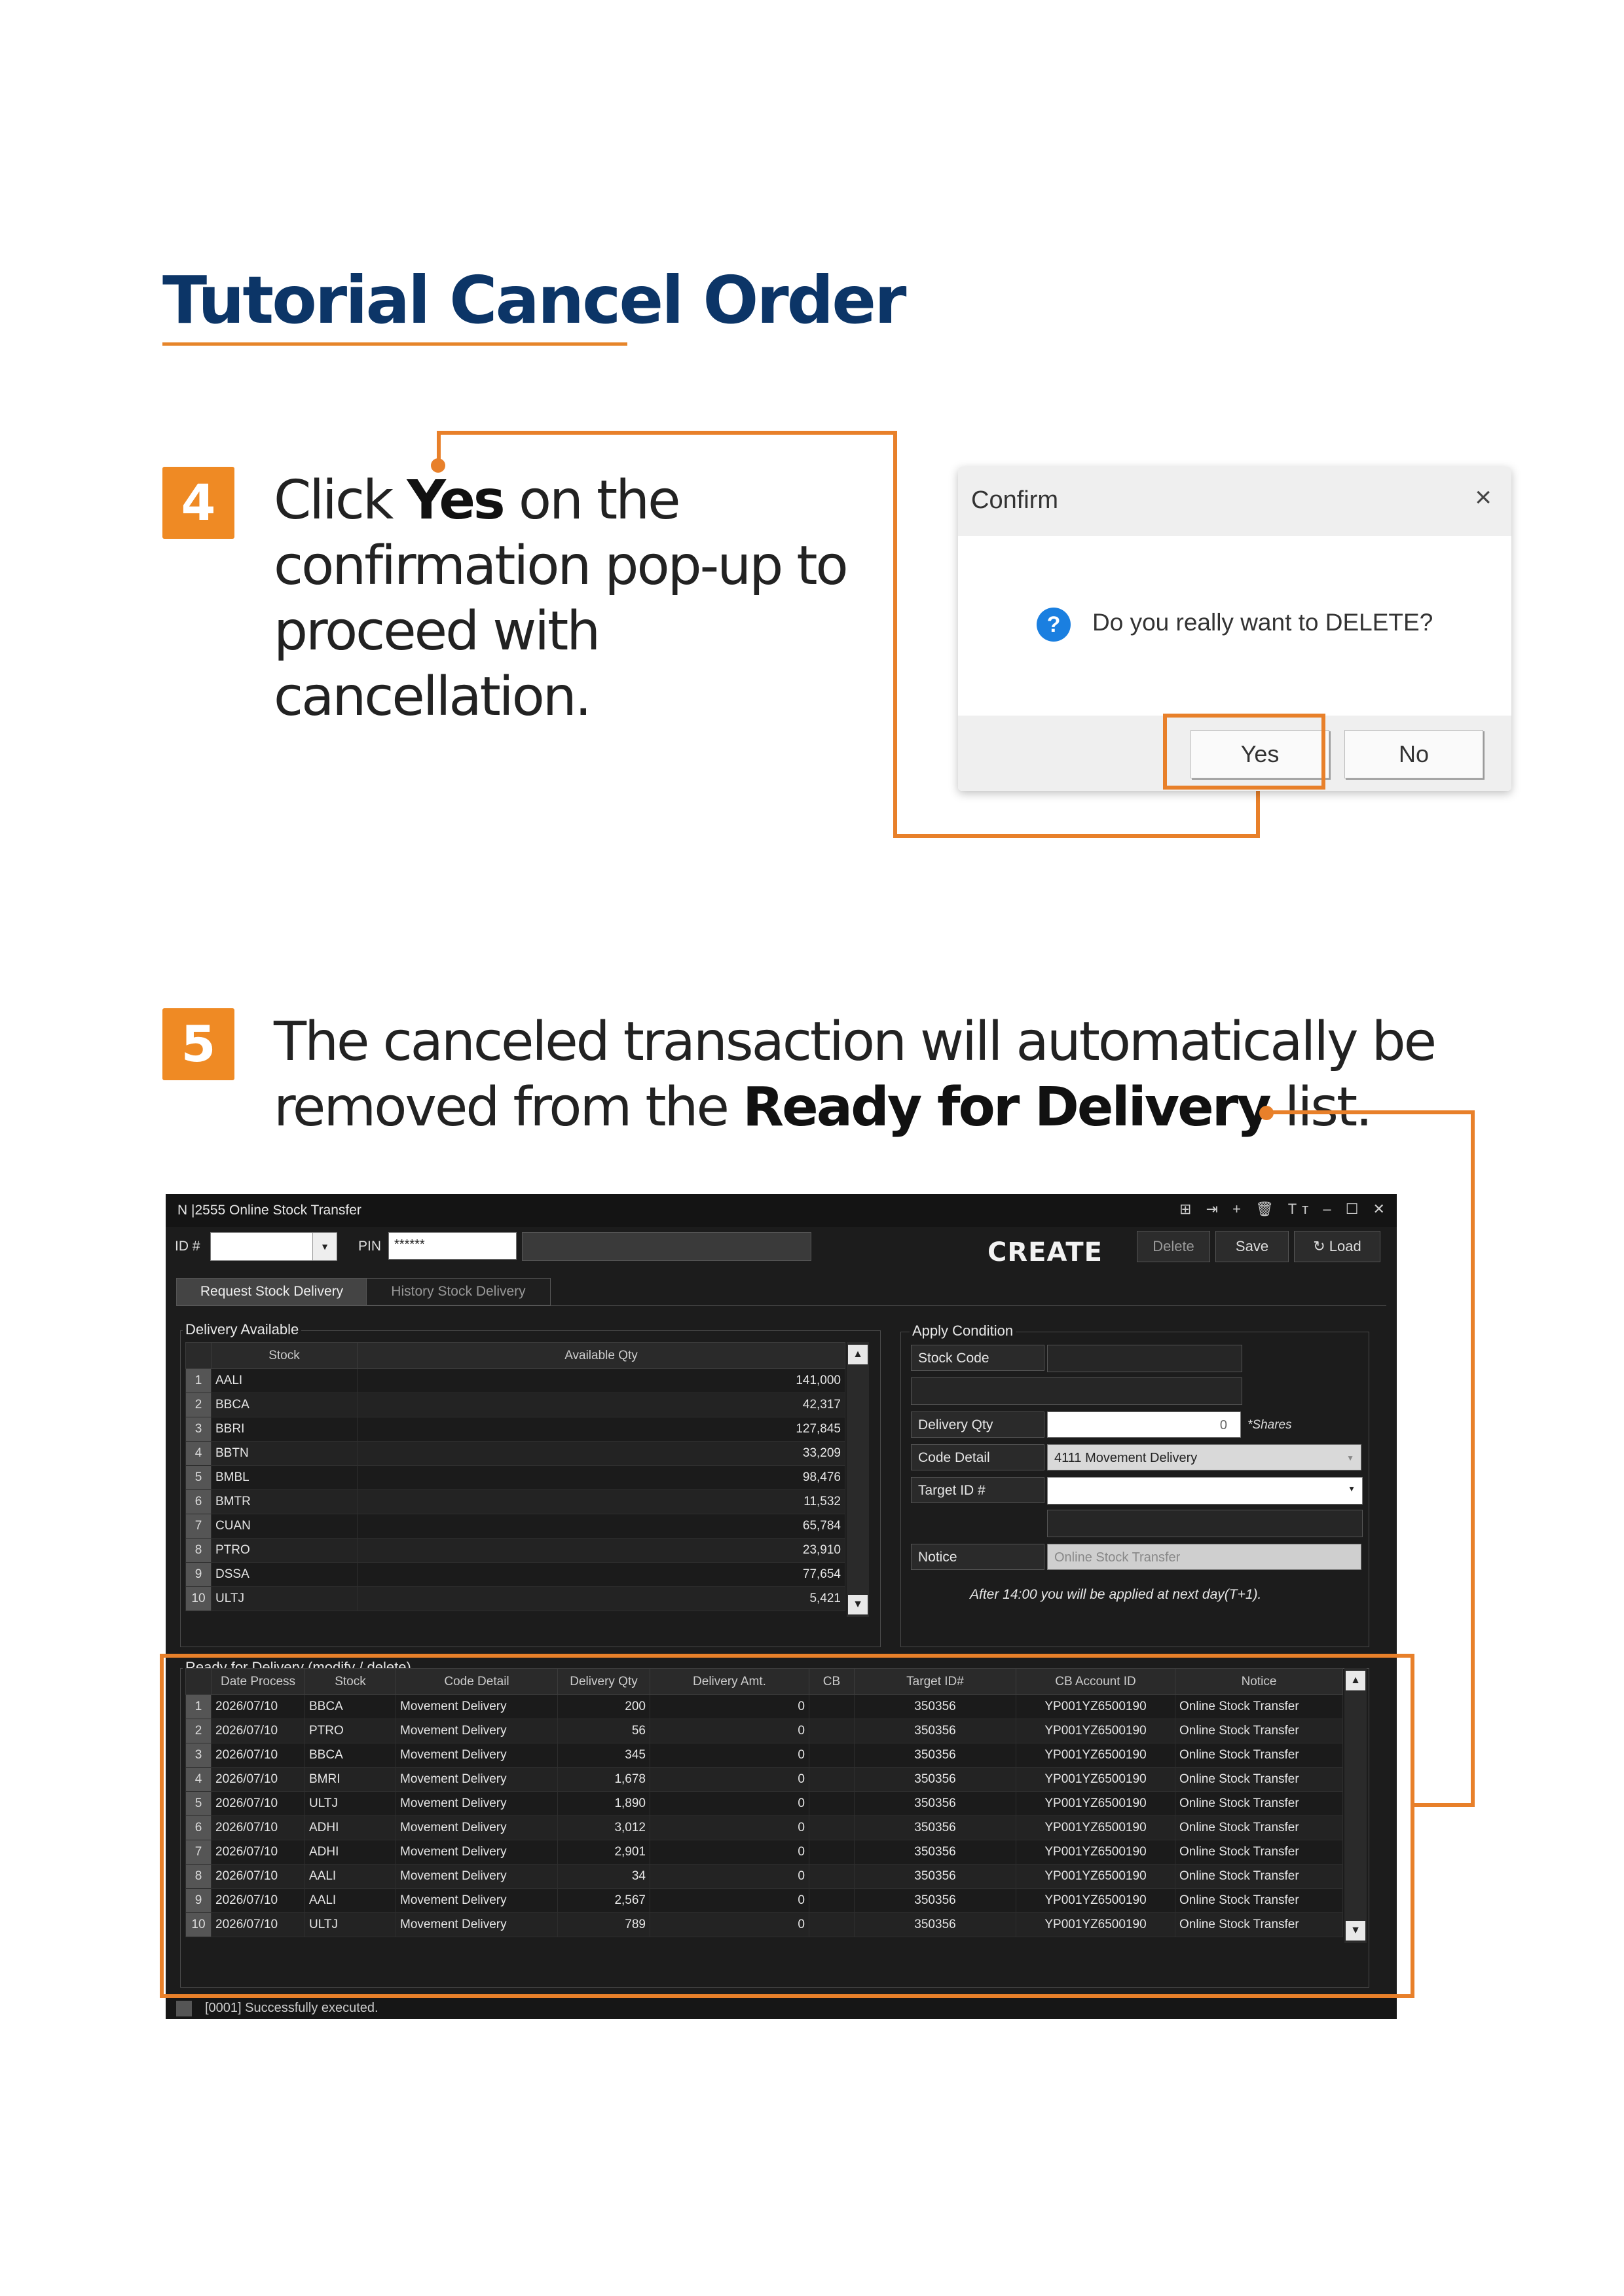 The image size is (1624, 2296). What do you see at coordinates (977, 1425) in the screenshot?
I see `delivery-qty-label: Delivery Qty` at bounding box center [977, 1425].